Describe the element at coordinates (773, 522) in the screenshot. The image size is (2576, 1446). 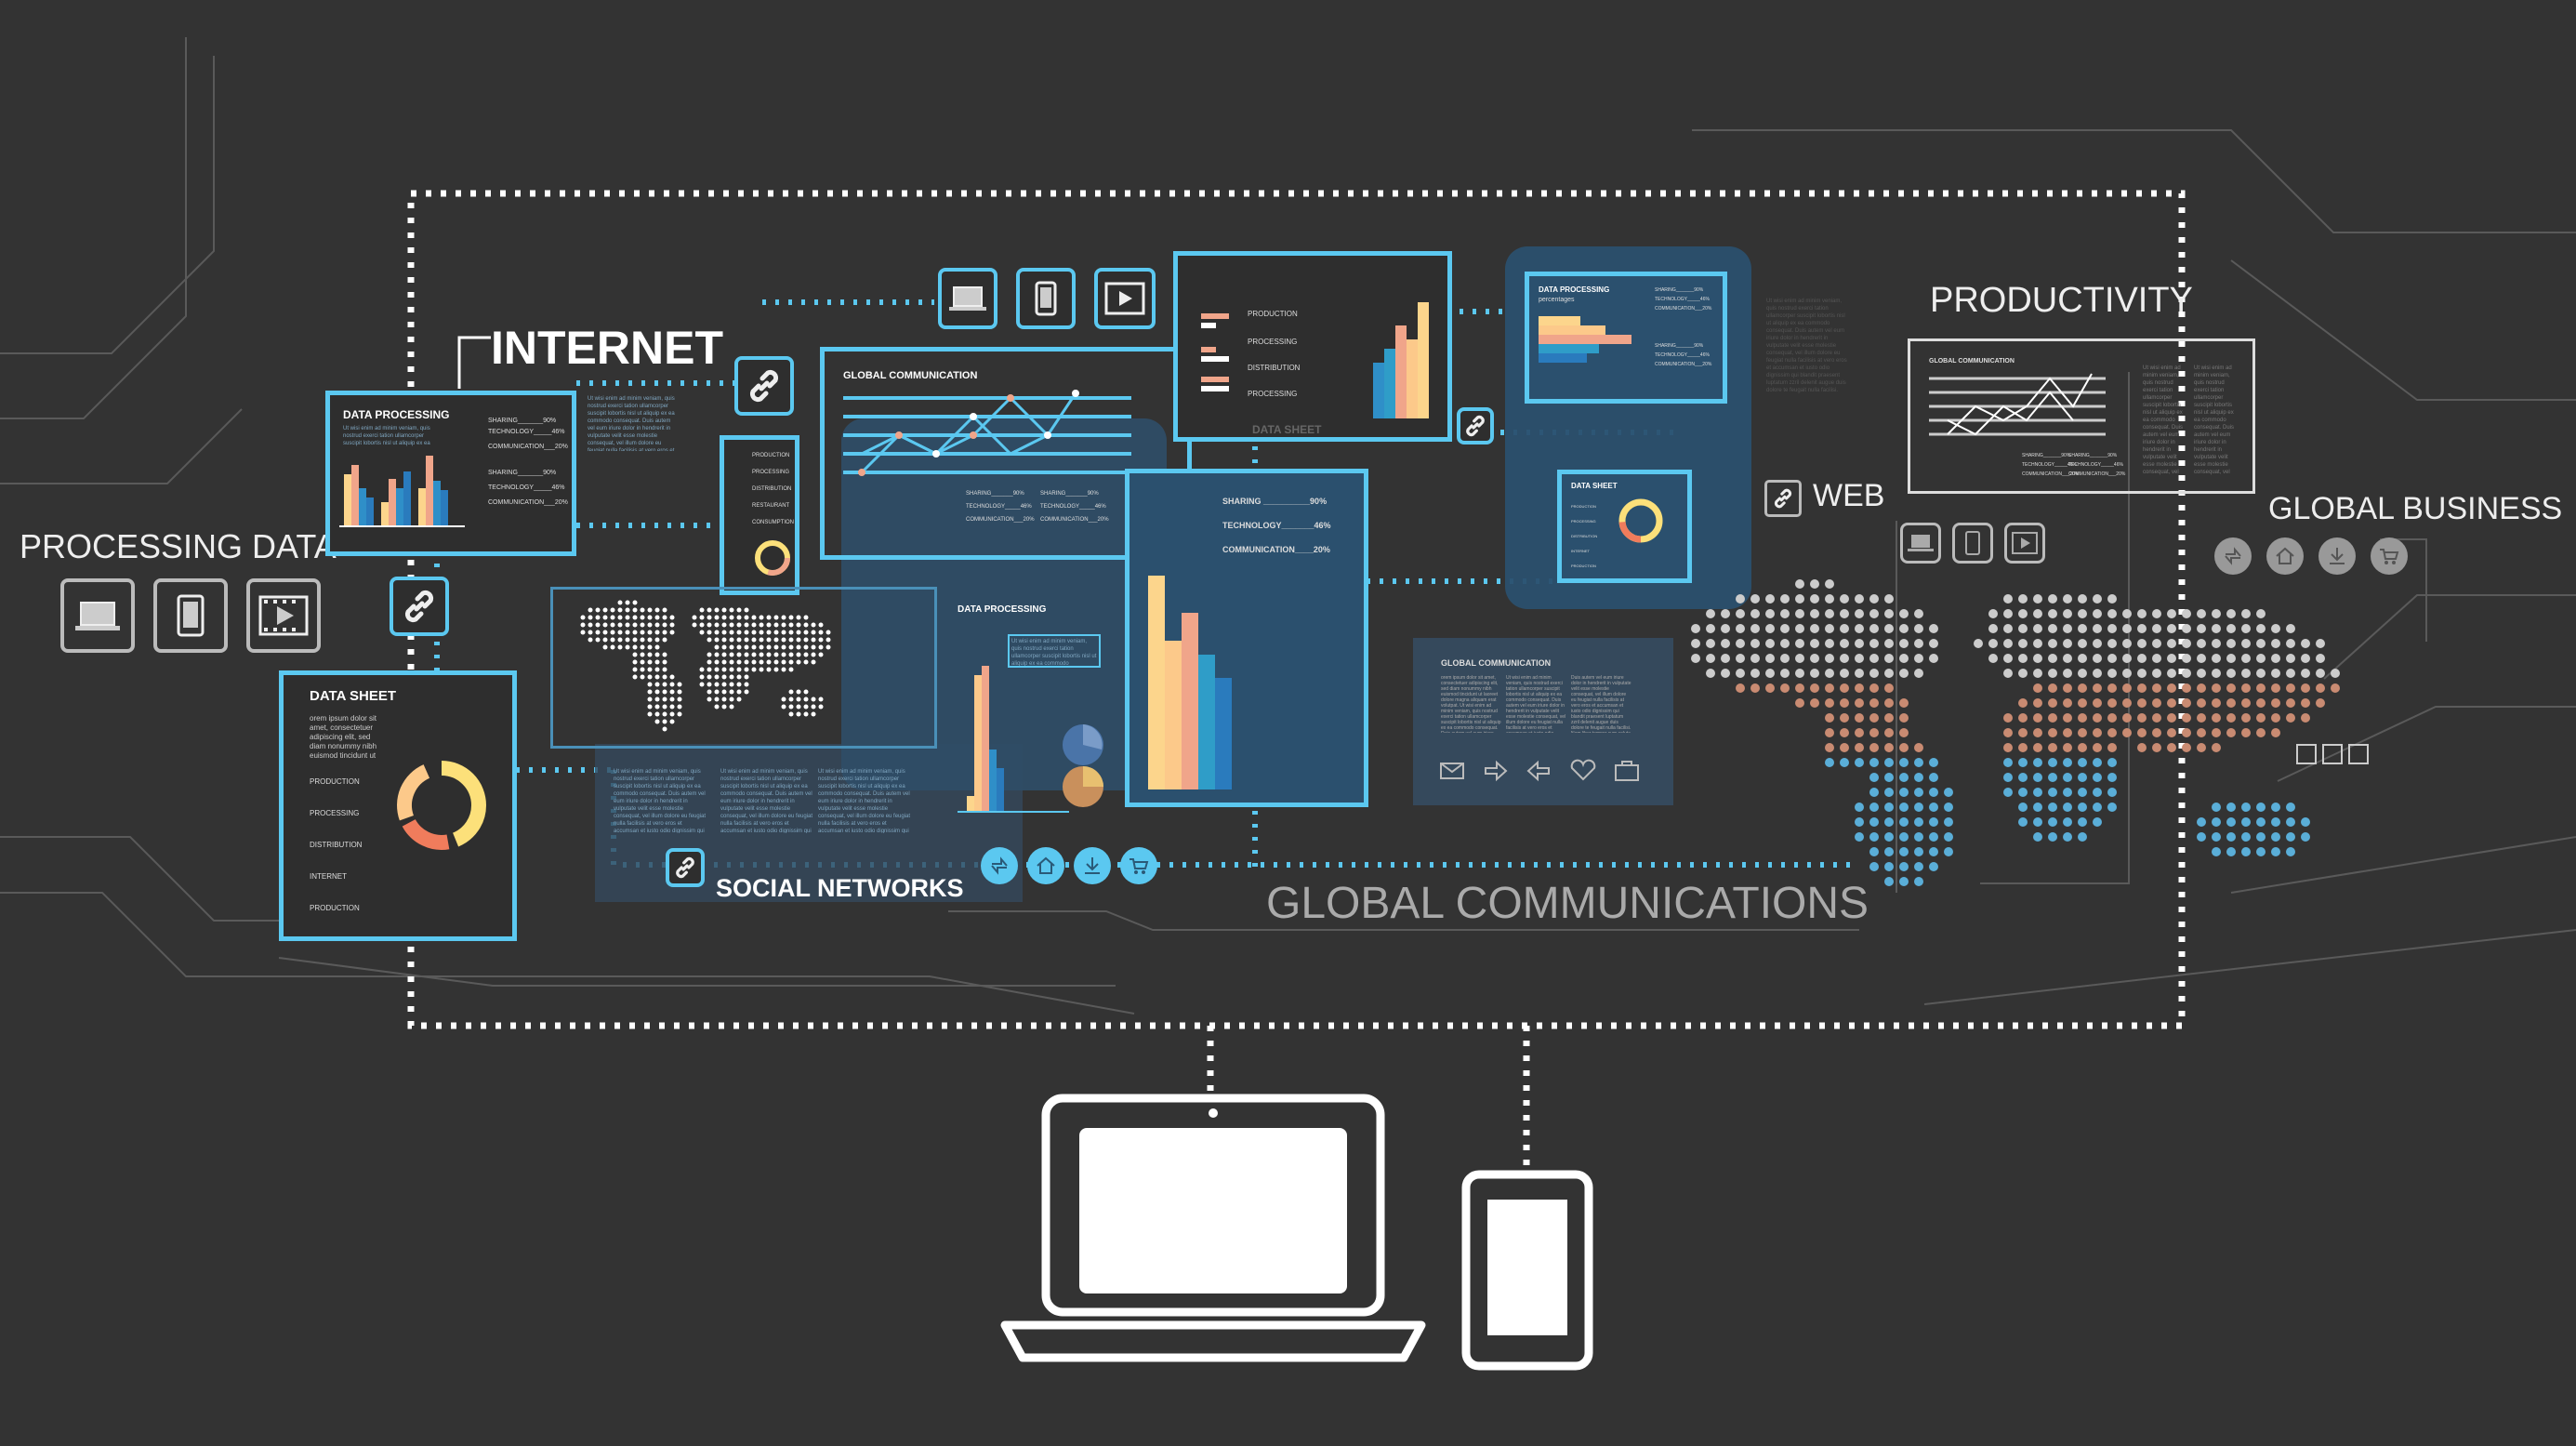
I see `legend-item: CONSUMPTION` at that location.